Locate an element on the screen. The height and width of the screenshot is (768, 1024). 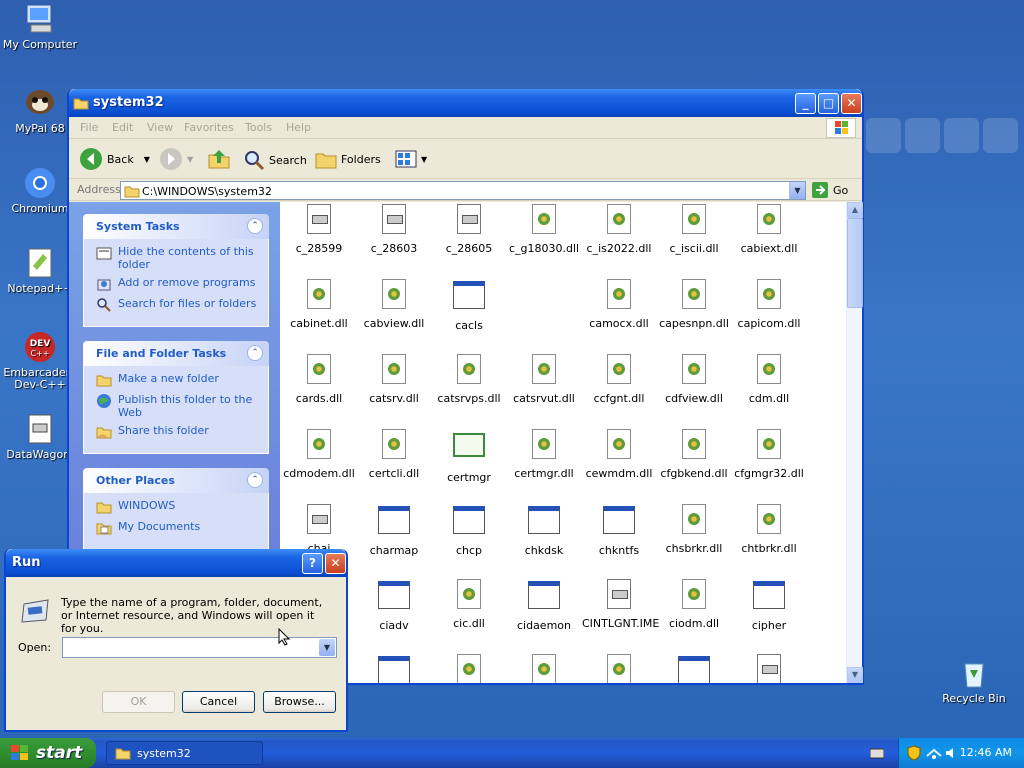
forward-button: ▼ is located at coordinates (176, 159).